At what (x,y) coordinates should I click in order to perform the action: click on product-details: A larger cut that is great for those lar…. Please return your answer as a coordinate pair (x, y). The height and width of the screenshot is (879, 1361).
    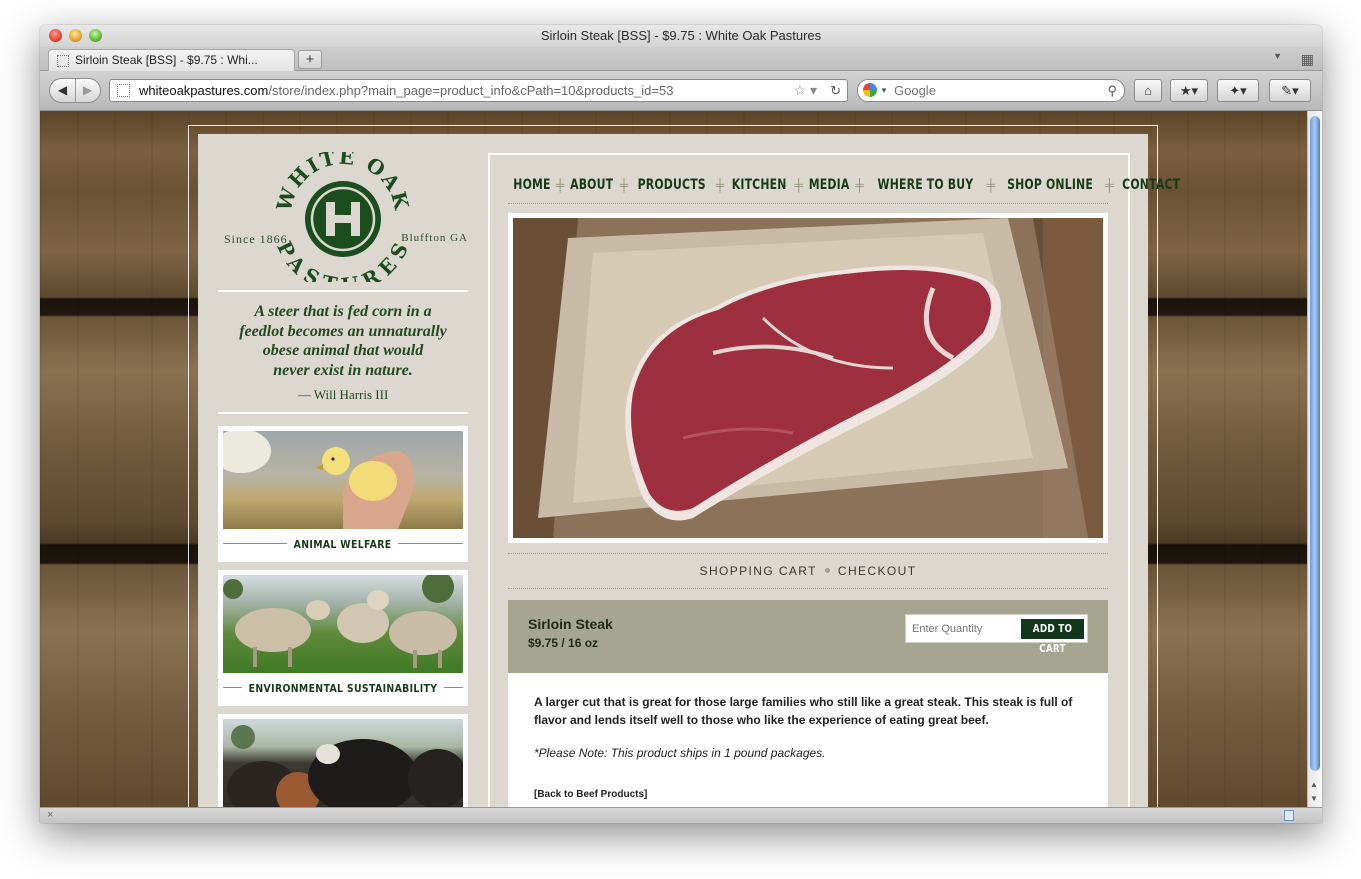
    Looking at the image, I should click on (808, 740).